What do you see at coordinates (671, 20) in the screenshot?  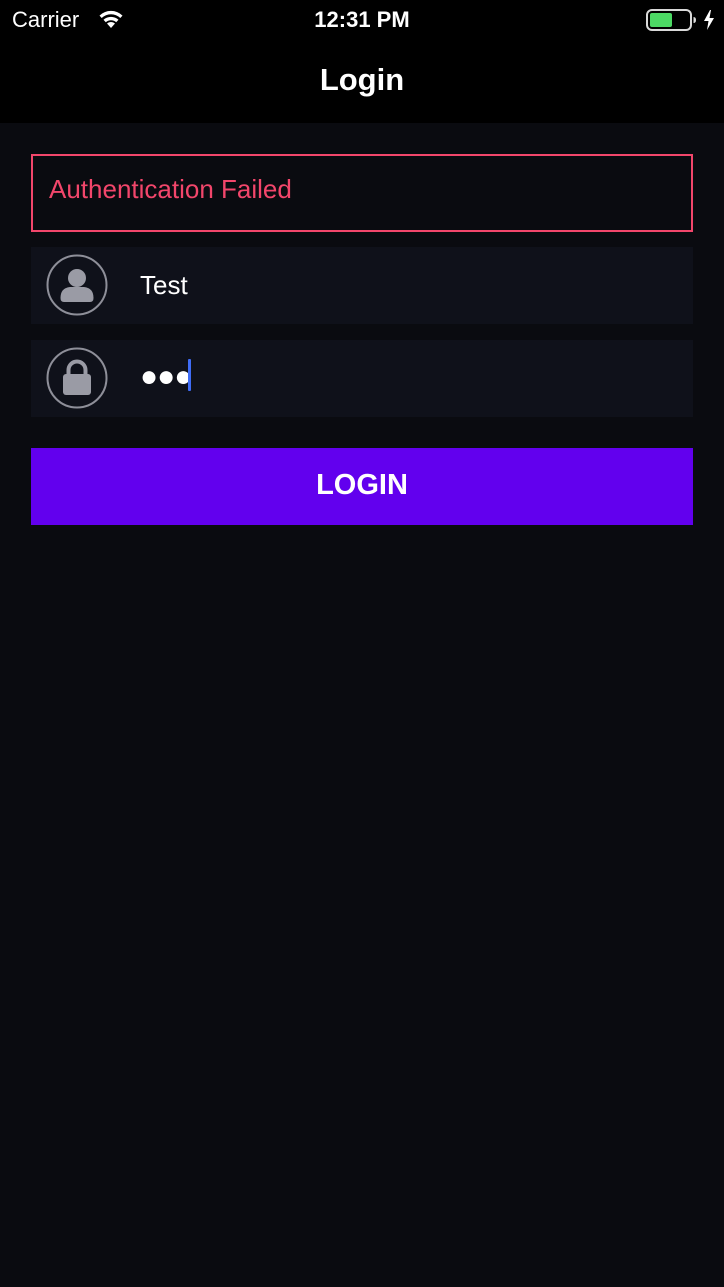 I see `battery-icon` at bounding box center [671, 20].